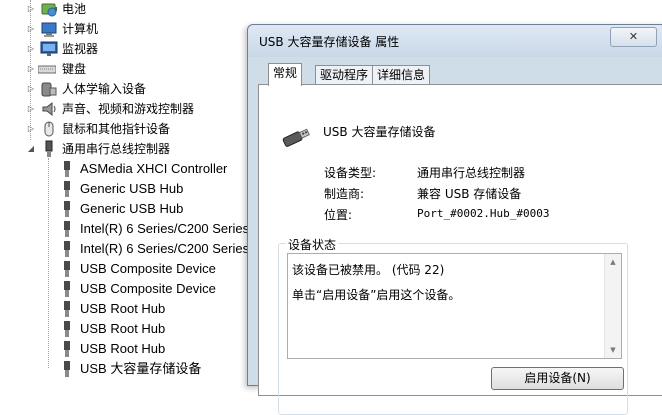 The image size is (662, 415). Describe the element at coordinates (401, 75) in the screenshot. I see `tab-details: 详细信息` at that location.